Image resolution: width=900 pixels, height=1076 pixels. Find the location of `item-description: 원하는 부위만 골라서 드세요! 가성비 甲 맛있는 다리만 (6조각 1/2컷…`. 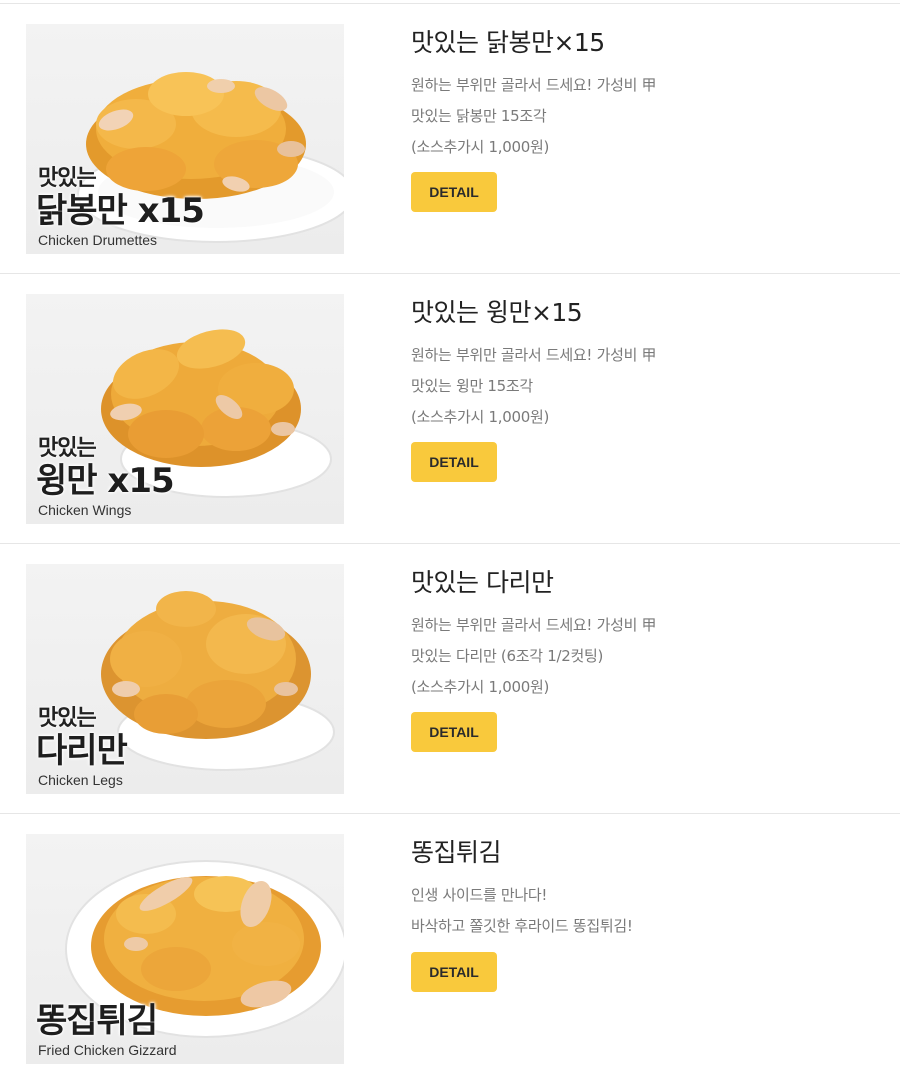

item-description: 원하는 부위만 골라서 드세요! 가성비 甲 맛있는 다리만 (6조각 1/2컷… is located at coordinates (646, 656).